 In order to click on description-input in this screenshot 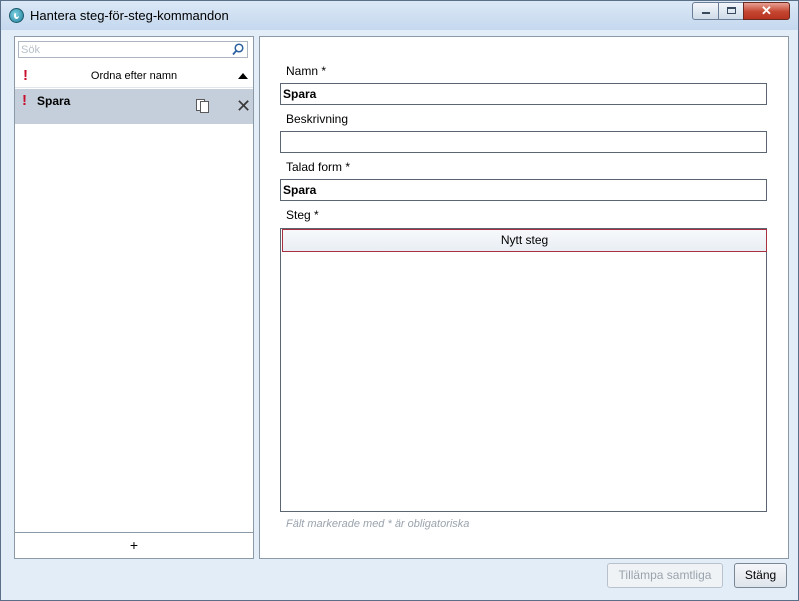, I will do `click(523, 142)`.